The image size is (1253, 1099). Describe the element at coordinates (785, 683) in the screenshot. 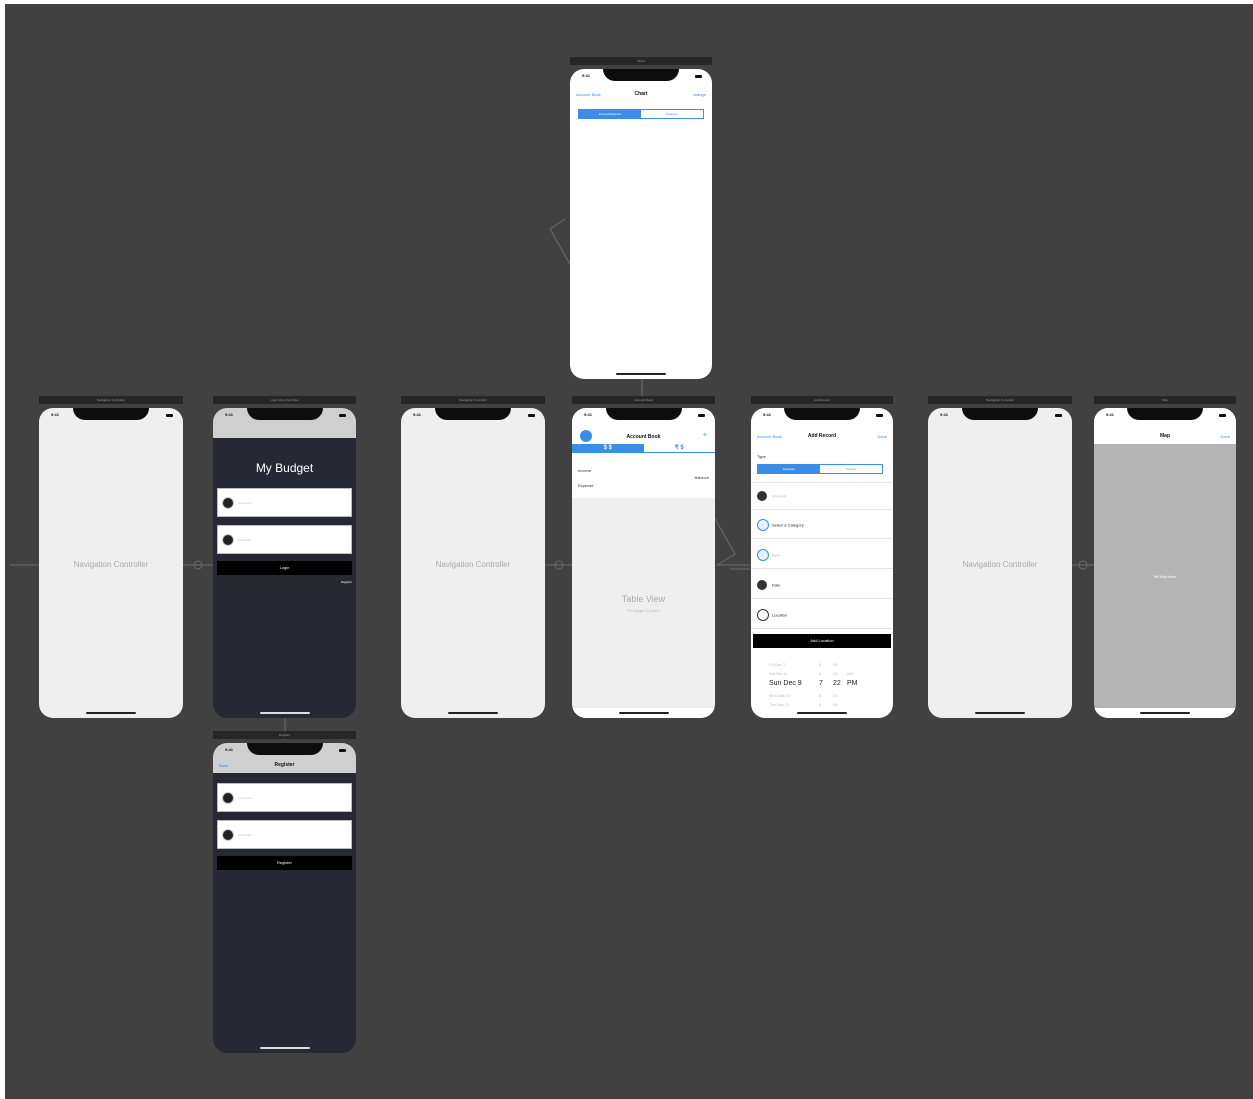

I see `picker-day: Sun Dec 9` at that location.